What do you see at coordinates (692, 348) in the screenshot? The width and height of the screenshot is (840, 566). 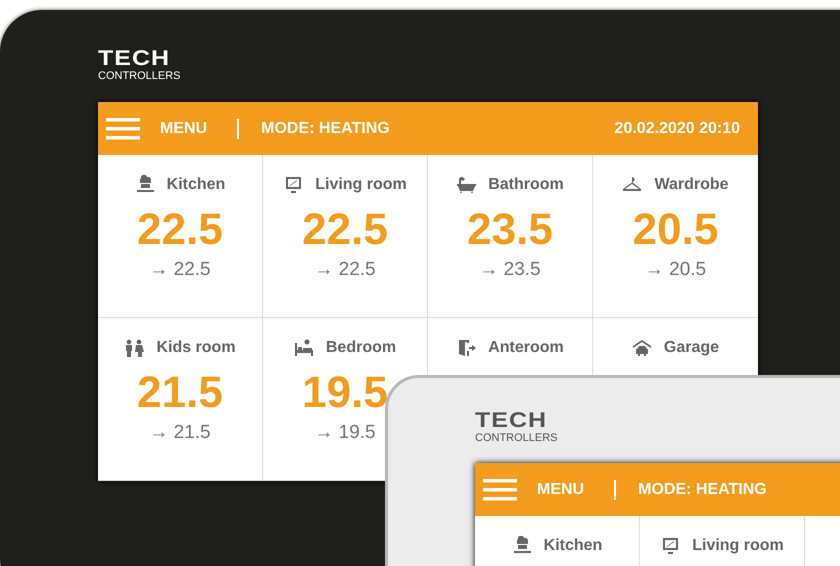 I see `room-name: Garage` at bounding box center [692, 348].